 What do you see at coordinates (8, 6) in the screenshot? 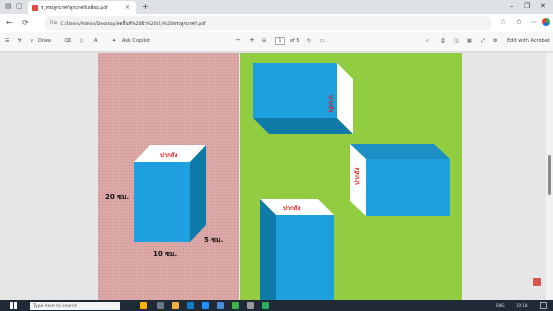
I see `app-menu-icon: ▤` at bounding box center [8, 6].